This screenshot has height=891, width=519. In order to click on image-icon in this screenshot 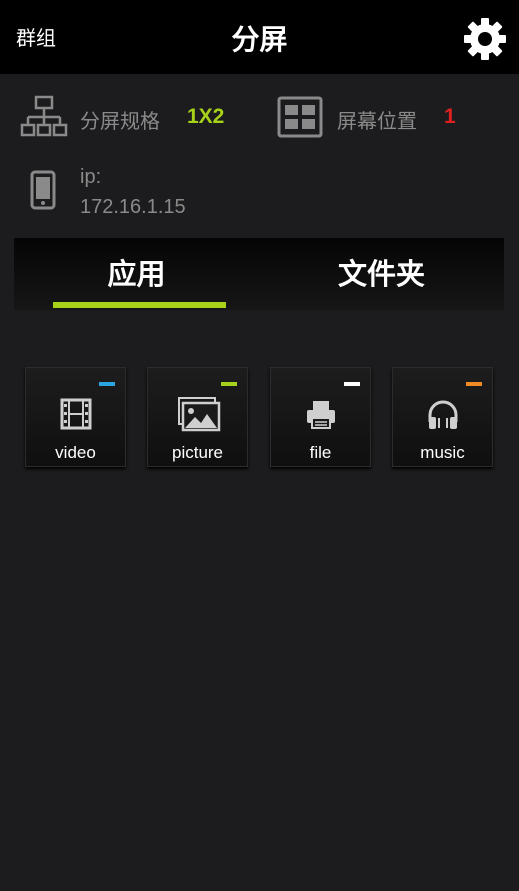, I will do `click(199, 414)`.